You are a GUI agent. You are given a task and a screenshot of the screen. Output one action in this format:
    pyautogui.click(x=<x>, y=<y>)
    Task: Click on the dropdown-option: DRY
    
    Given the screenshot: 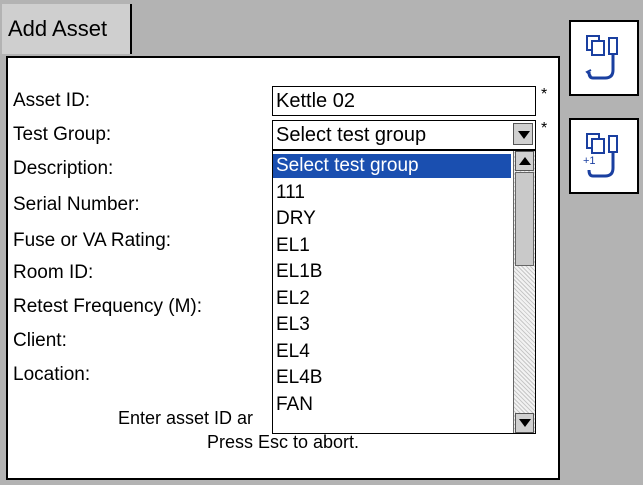 What is the action you would take?
    pyautogui.click(x=392, y=219)
    